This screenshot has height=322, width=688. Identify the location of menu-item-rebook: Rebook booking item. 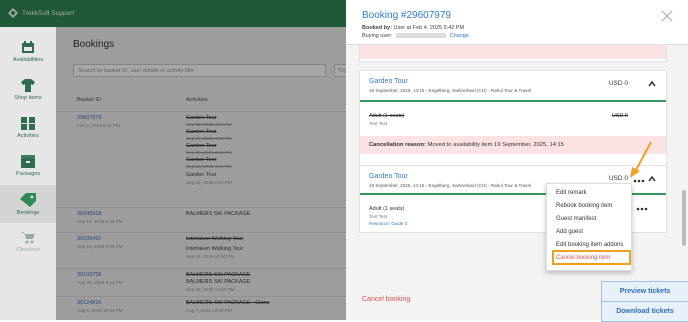
(584, 206).